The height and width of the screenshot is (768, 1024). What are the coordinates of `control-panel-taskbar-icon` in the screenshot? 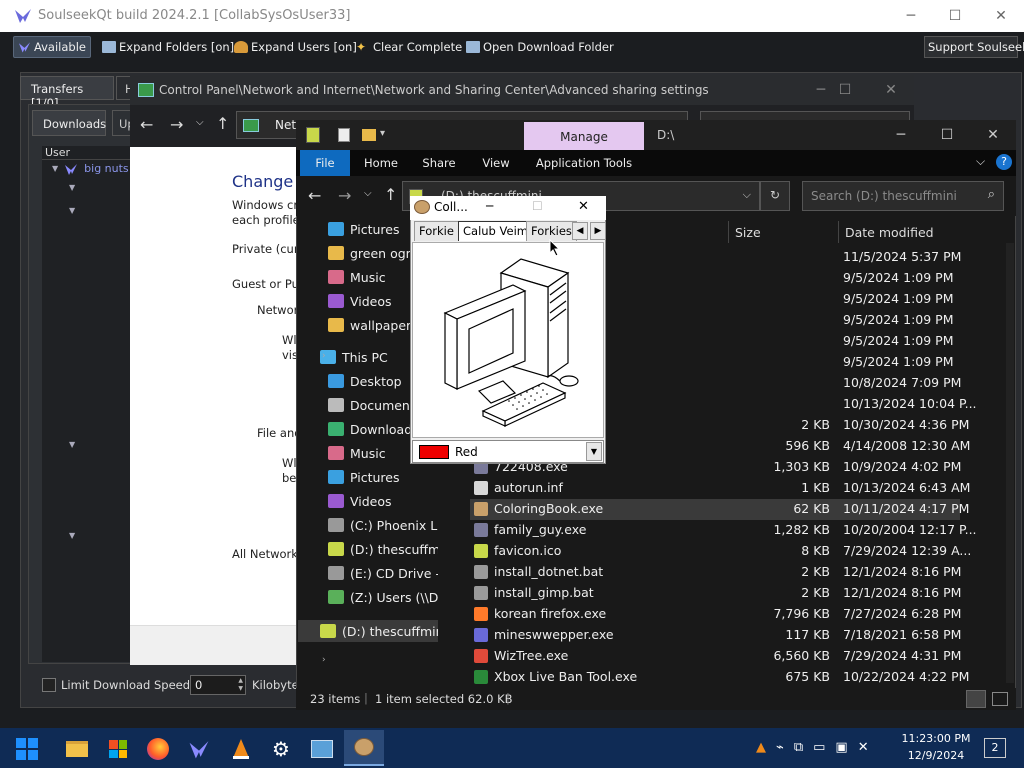 It's located at (322, 749).